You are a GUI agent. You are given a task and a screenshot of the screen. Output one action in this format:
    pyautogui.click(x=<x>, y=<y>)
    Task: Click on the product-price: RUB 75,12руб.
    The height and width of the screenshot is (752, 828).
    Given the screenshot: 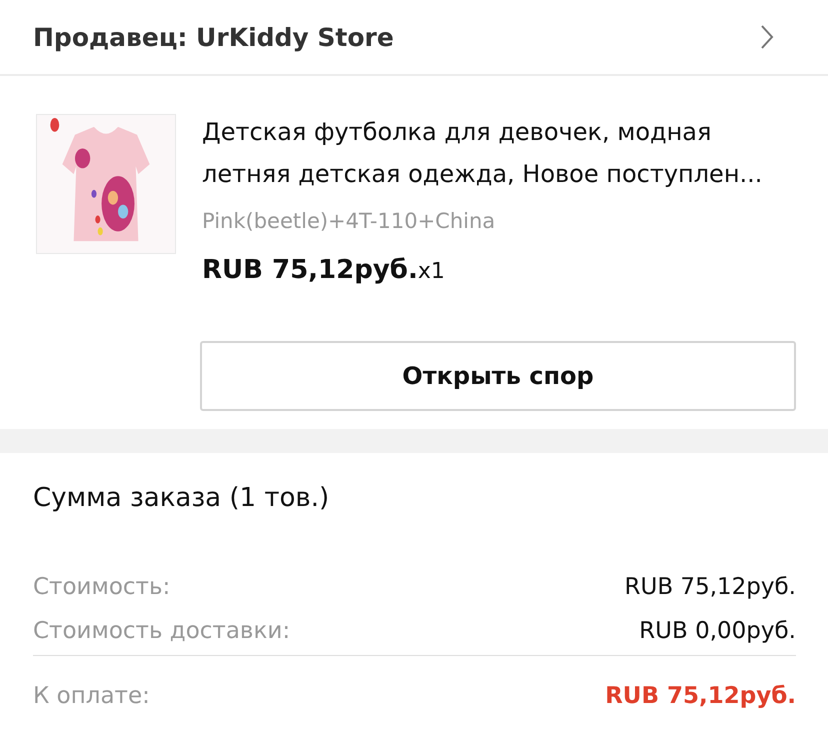 What is the action you would take?
    pyautogui.click(x=310, y=270)
    